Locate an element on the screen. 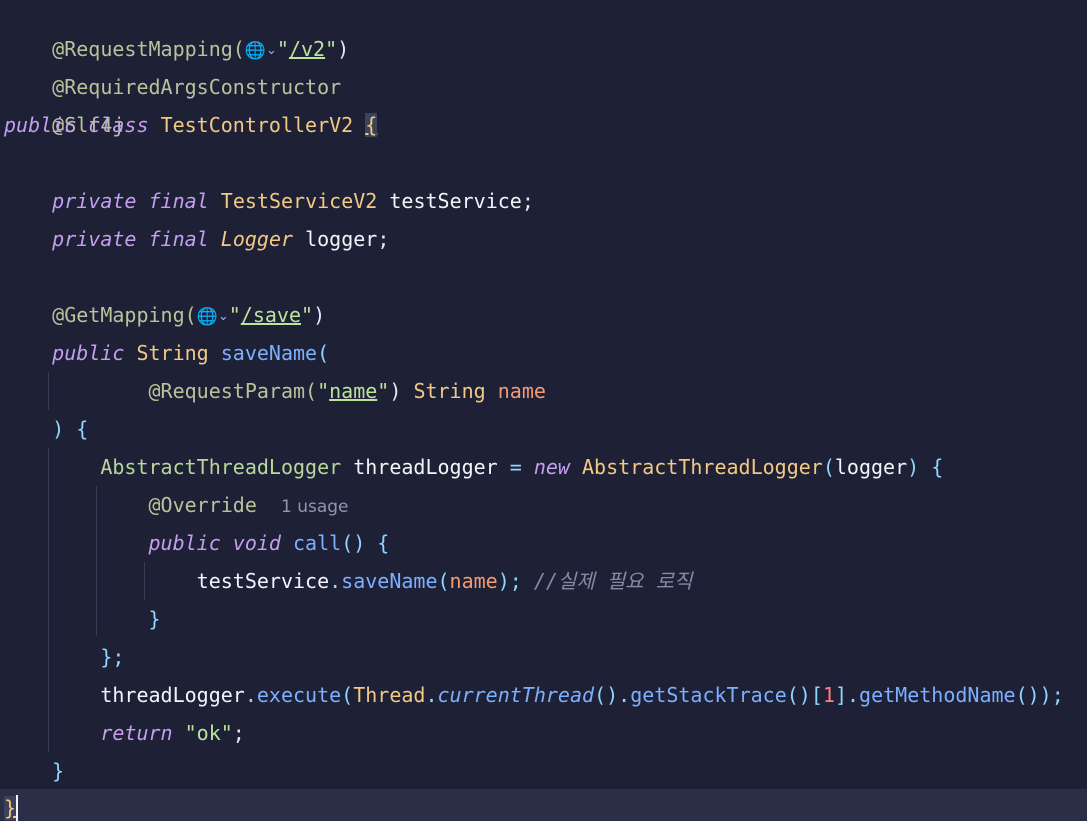 The image size is (1087, 821). bracket: ] is located at coordinates (840, 695).